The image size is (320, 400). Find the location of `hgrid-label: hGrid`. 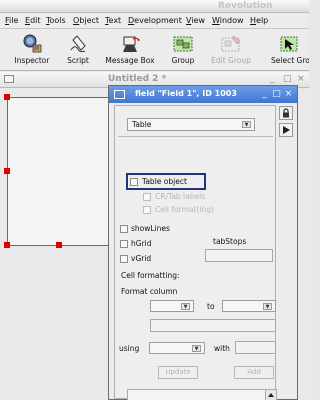

hgrid-label: hGrid is located at coordinates (141, 243).